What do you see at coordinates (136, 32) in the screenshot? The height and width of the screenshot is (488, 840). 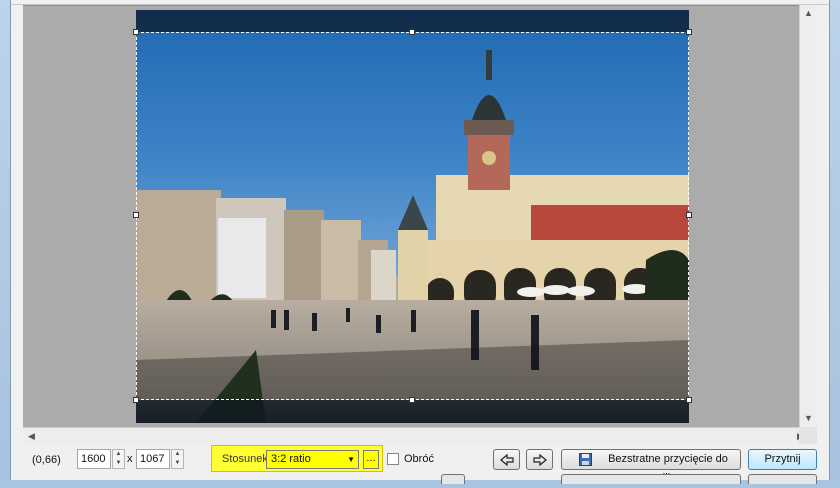 I see `crop-handle-top-left` at bounding box center [136, 32].